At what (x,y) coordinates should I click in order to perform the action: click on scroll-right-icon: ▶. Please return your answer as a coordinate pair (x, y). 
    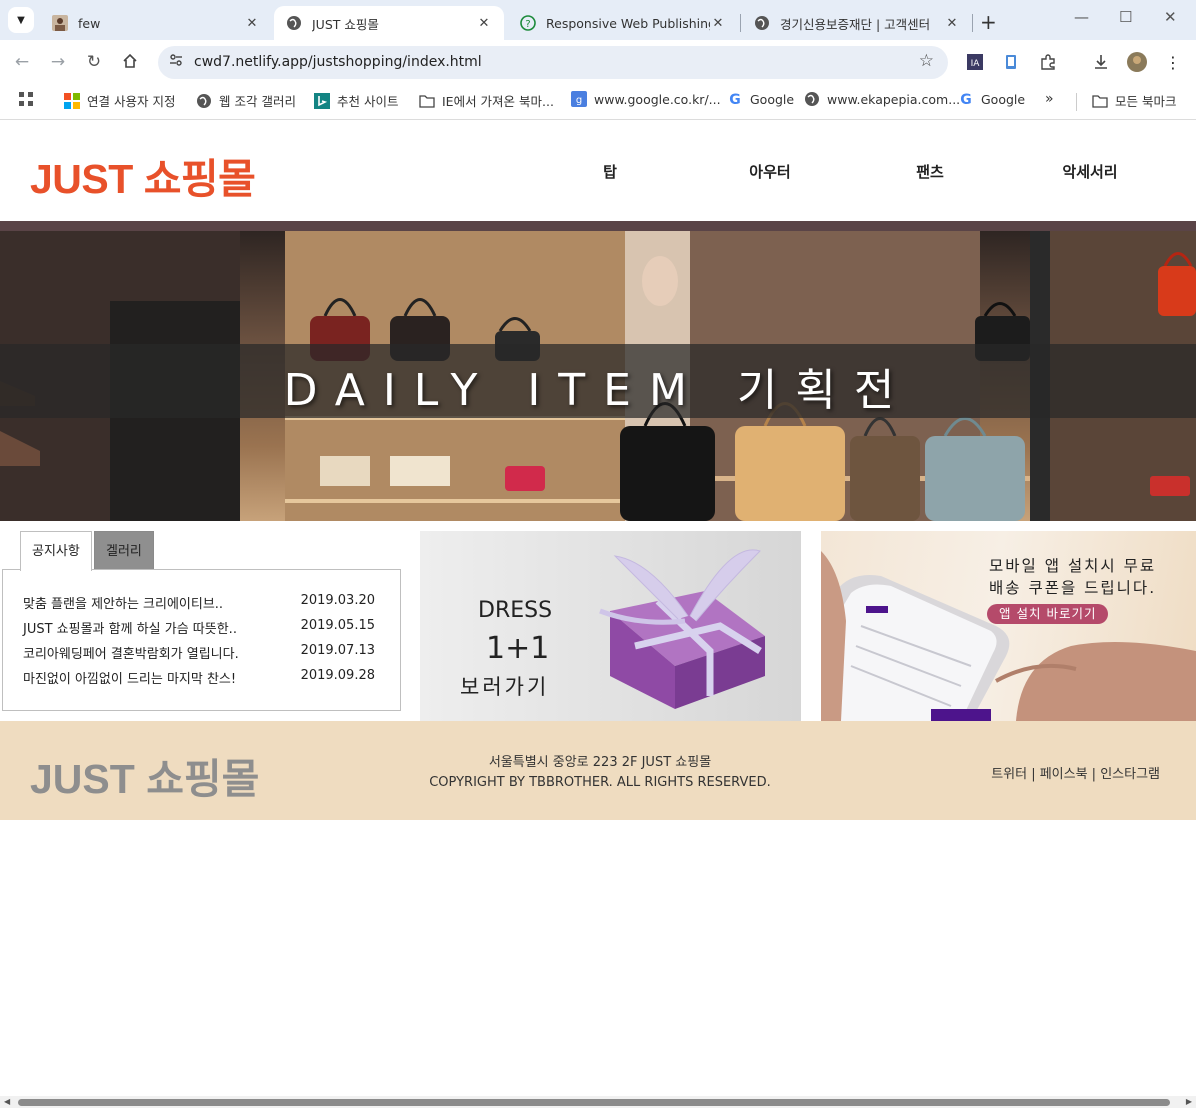
    Looking at the image, I should click on (1189, 1101).